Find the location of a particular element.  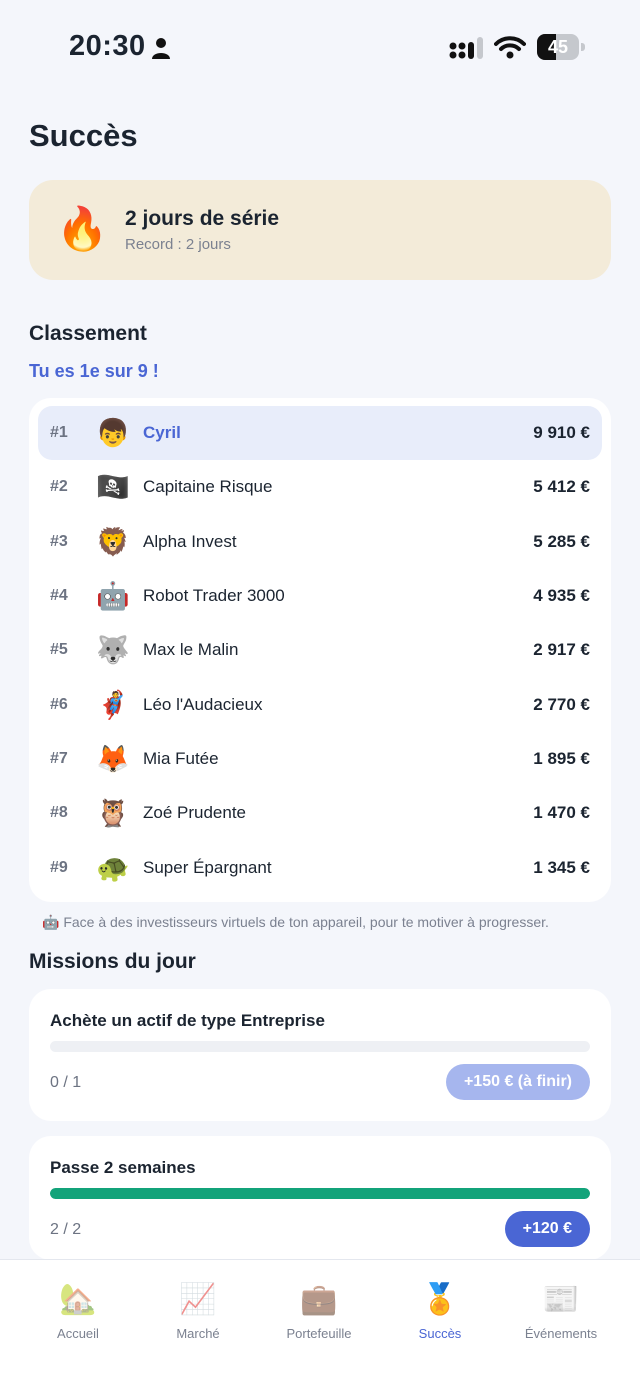

player-value: 1 470 € is located at coordinates (561, 812).